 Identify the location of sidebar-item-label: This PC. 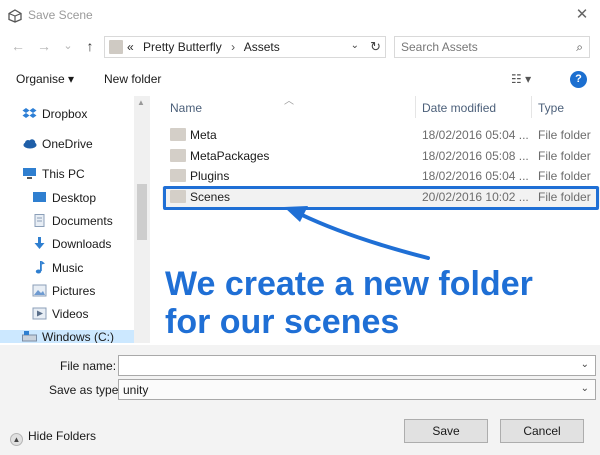
(63, 174).